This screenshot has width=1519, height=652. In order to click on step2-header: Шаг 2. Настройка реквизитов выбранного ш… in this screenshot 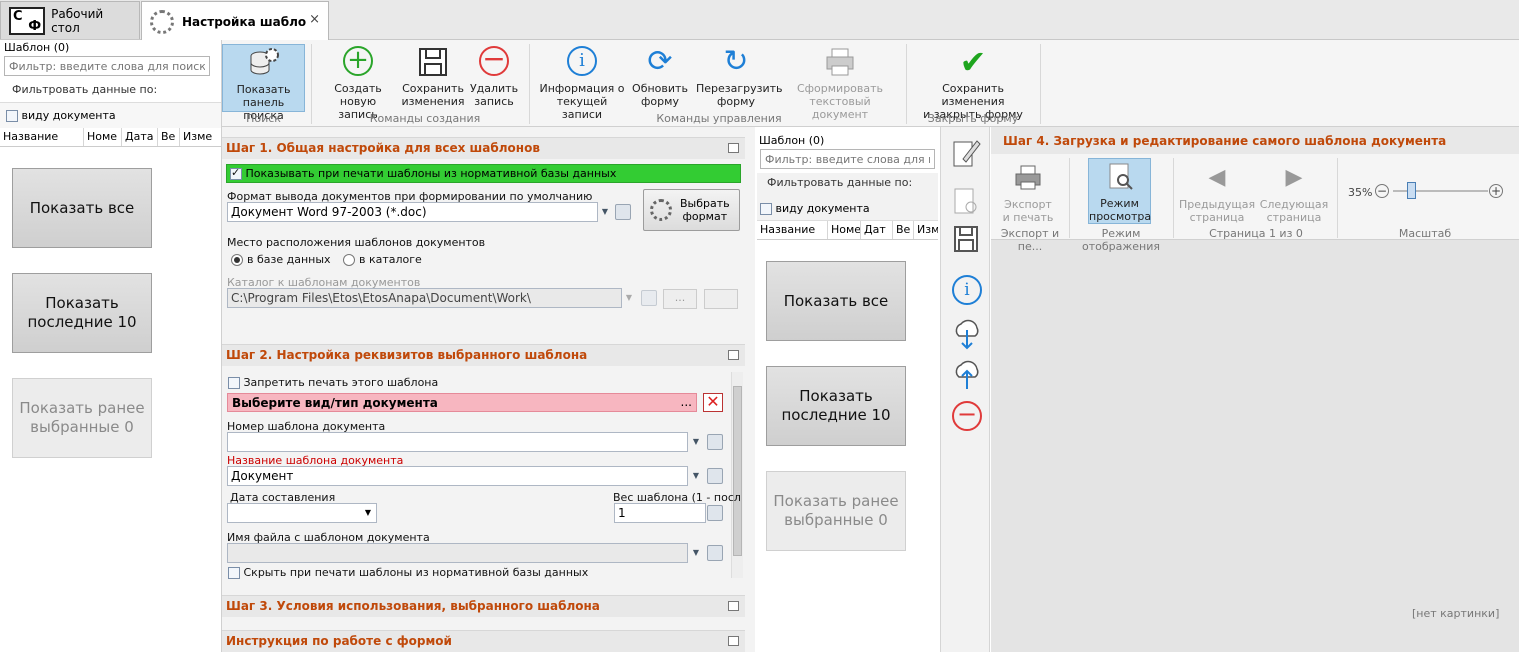, I will do `click(483, 355)`.